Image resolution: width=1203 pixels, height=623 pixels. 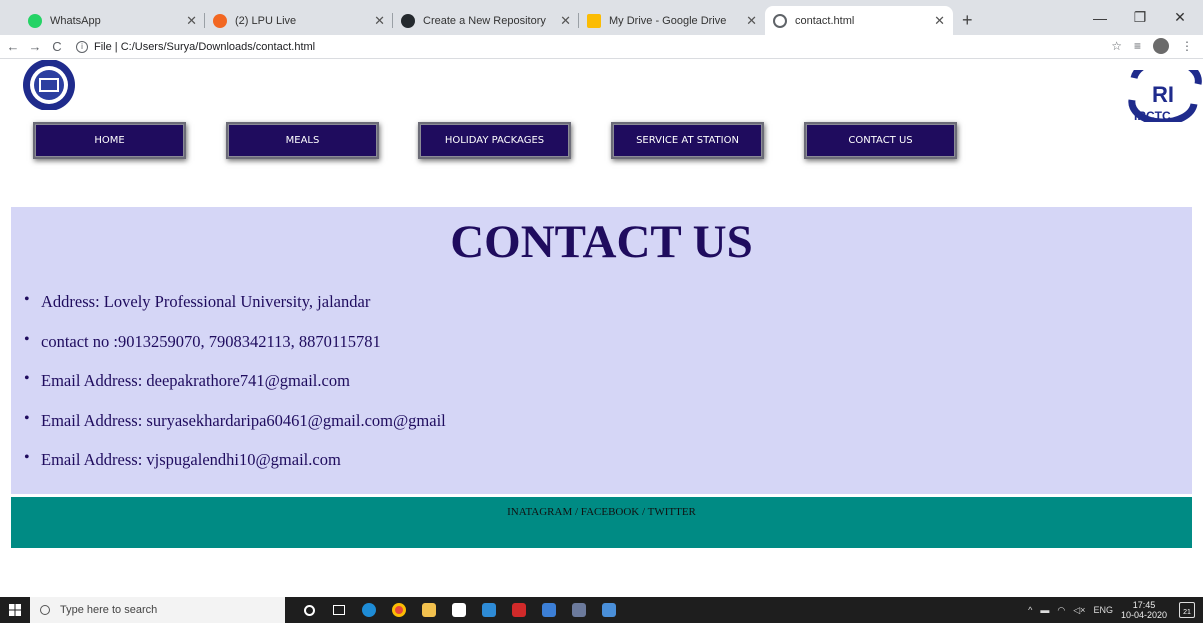 I want to click on tab-title: Create a New Repository, so click(x=484, y=20).